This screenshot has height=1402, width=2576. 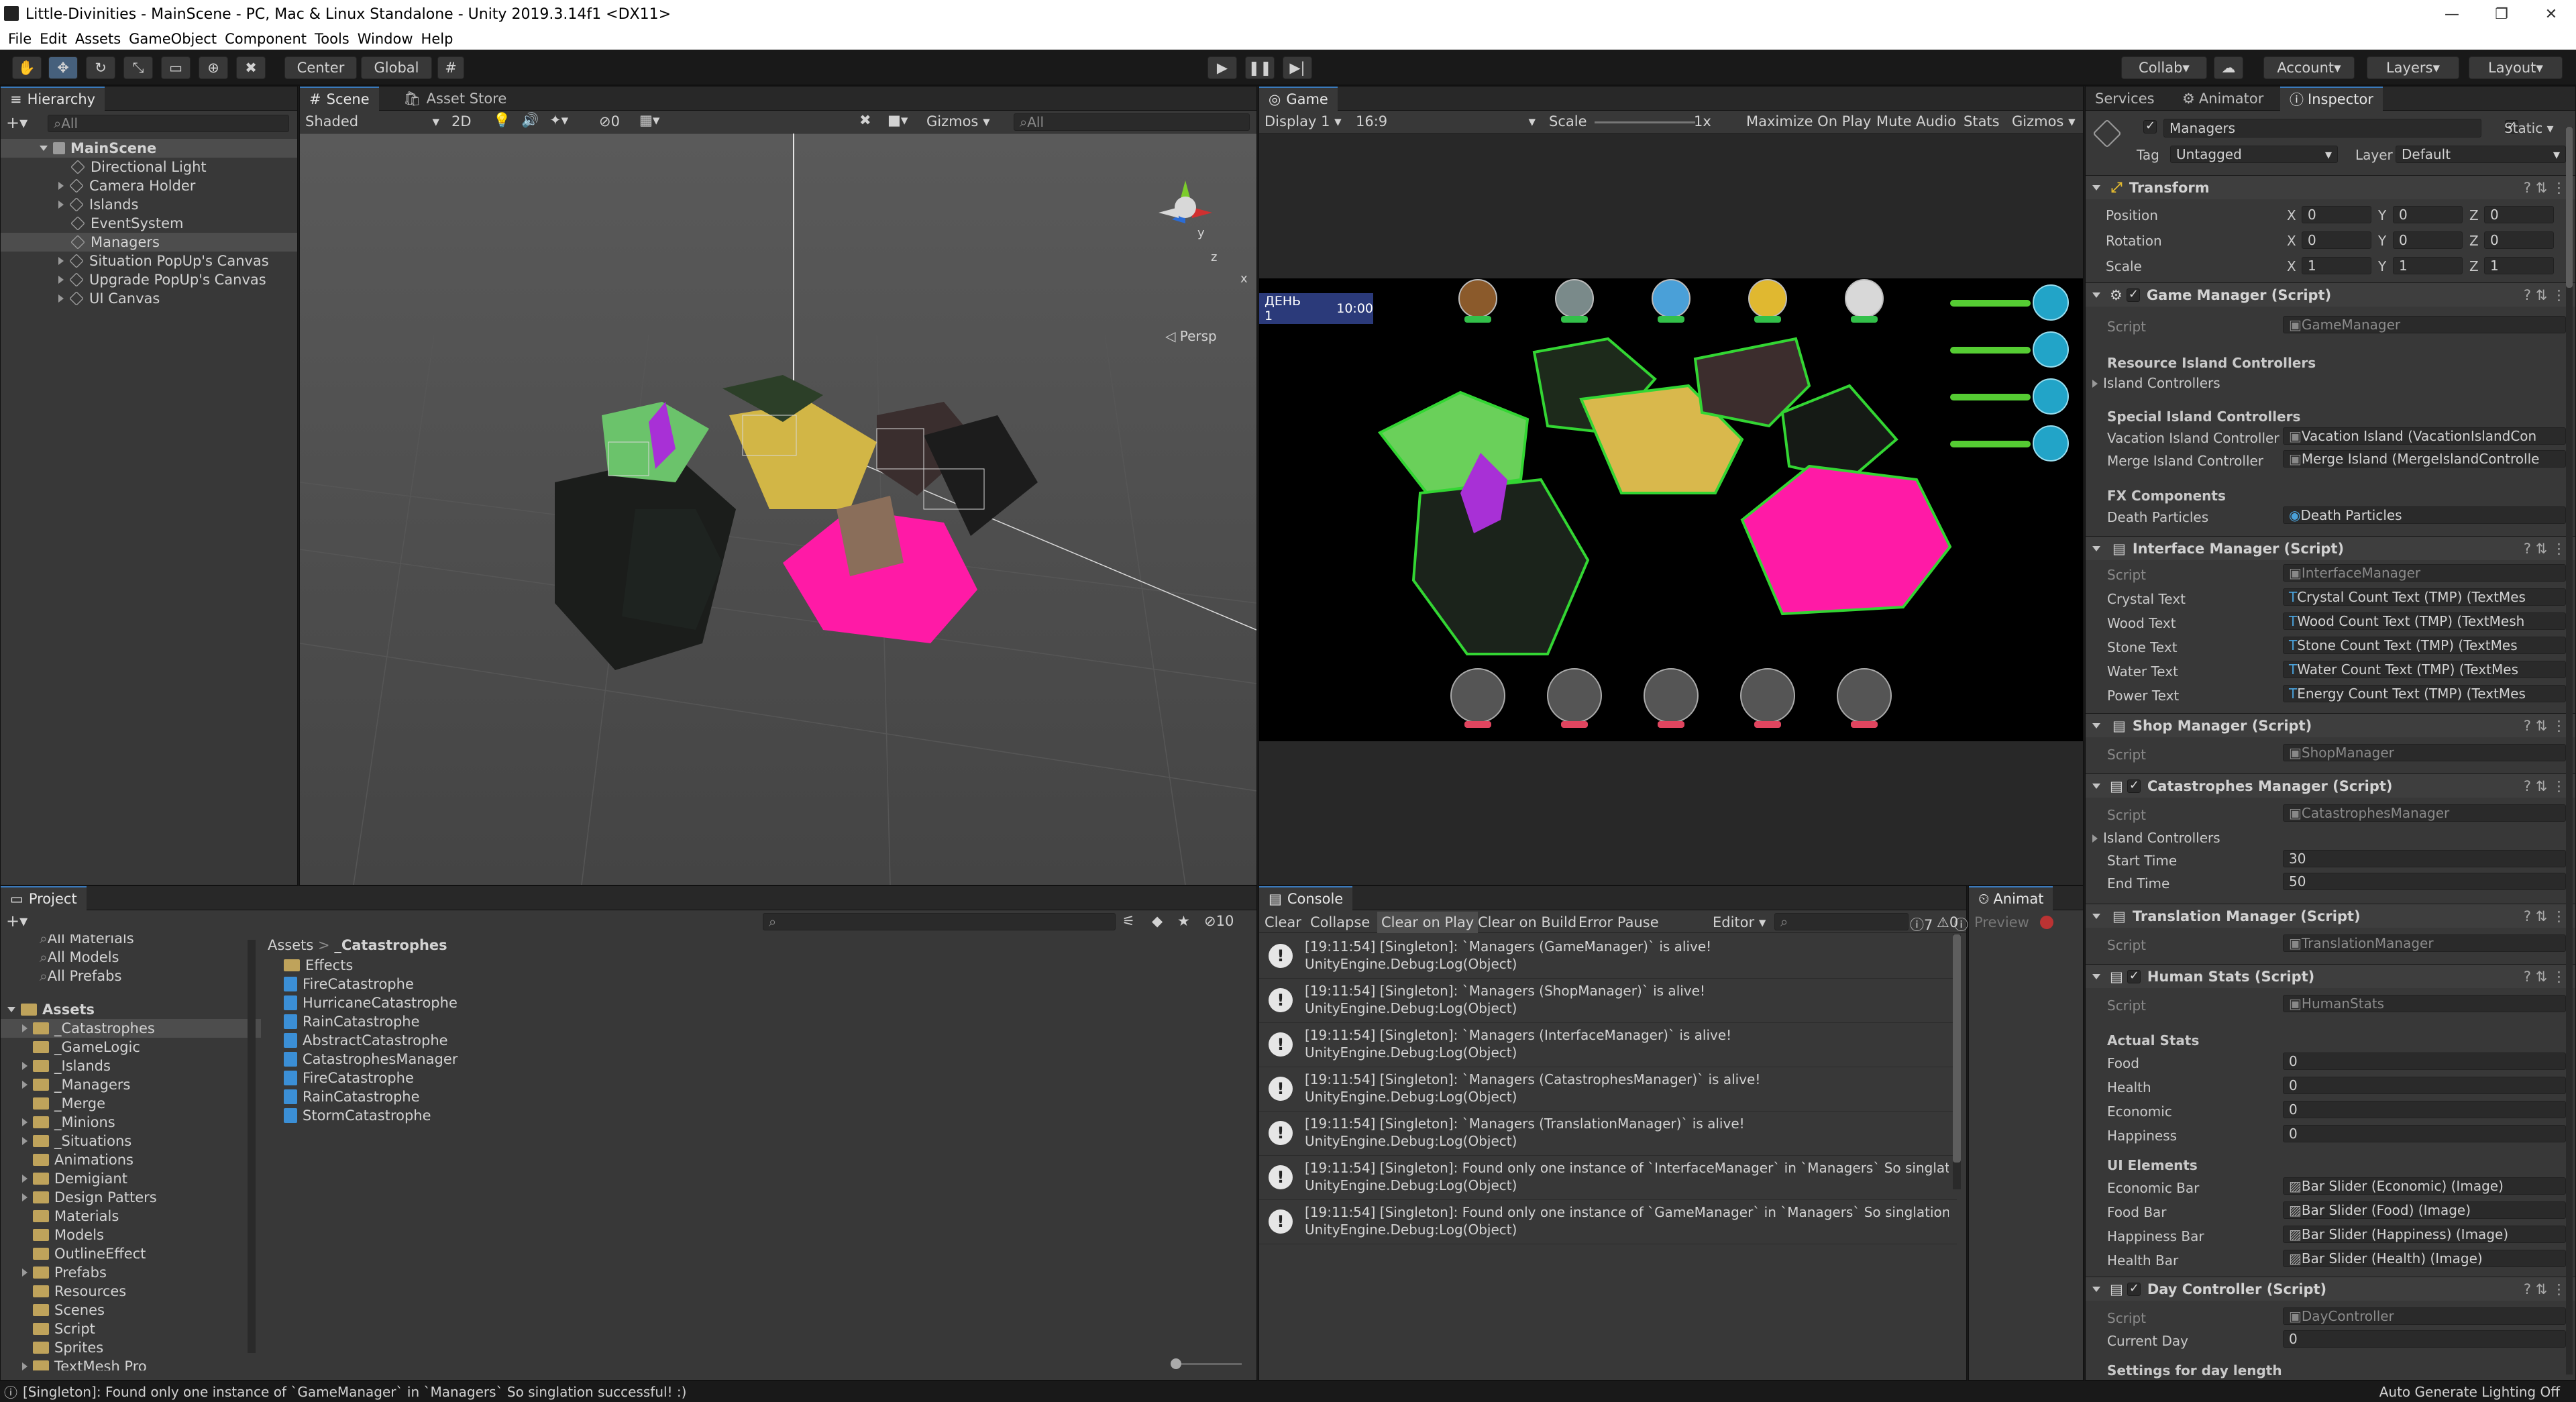 I want to click on project-folder: Demigiant, so click(x=131, y=1179).